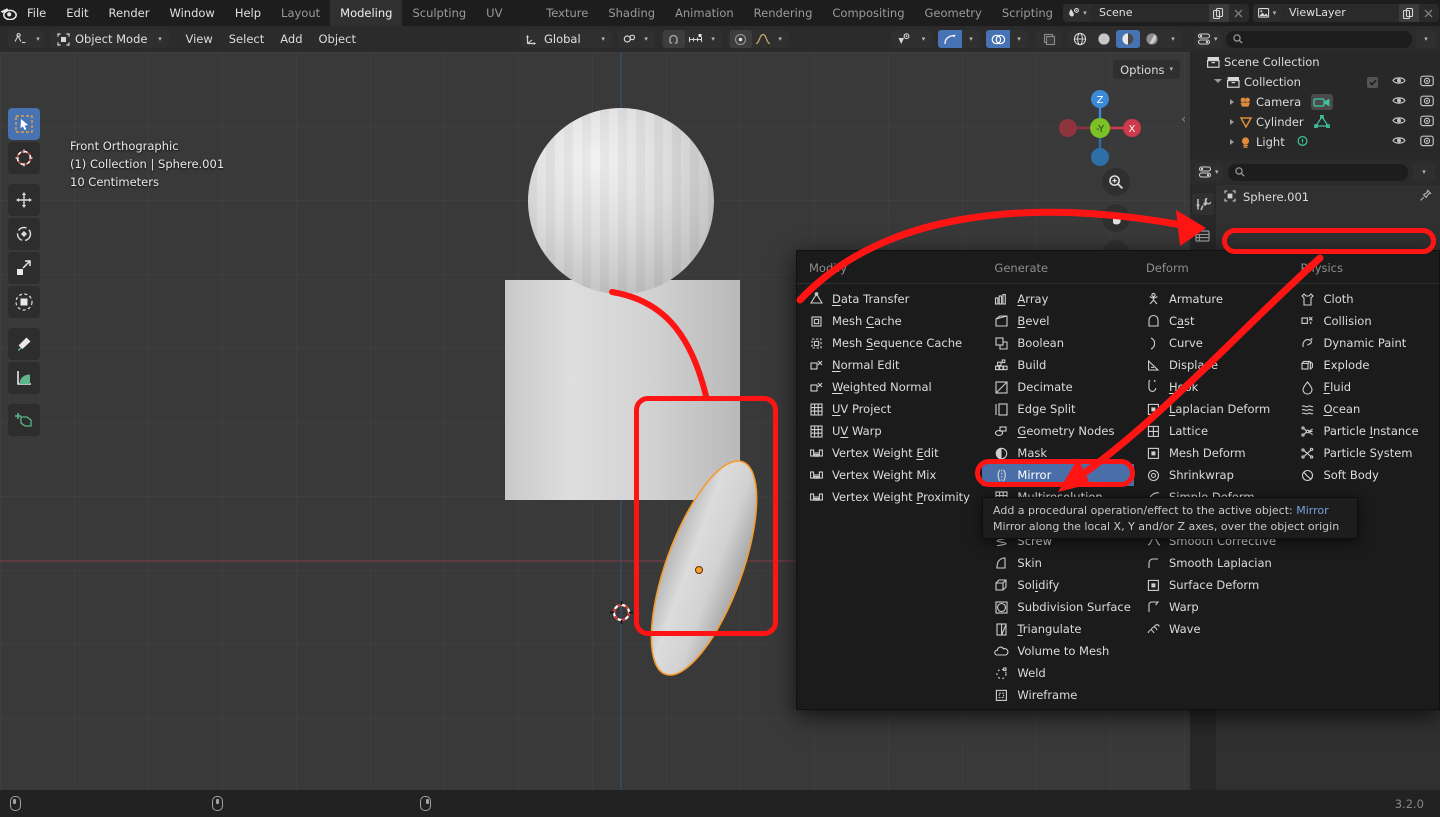  What do you see at coordinates (1027, 13) in the screenshot?
I see `workspace-tab-scripting: Scripting` at bounding box center [1027, 13].